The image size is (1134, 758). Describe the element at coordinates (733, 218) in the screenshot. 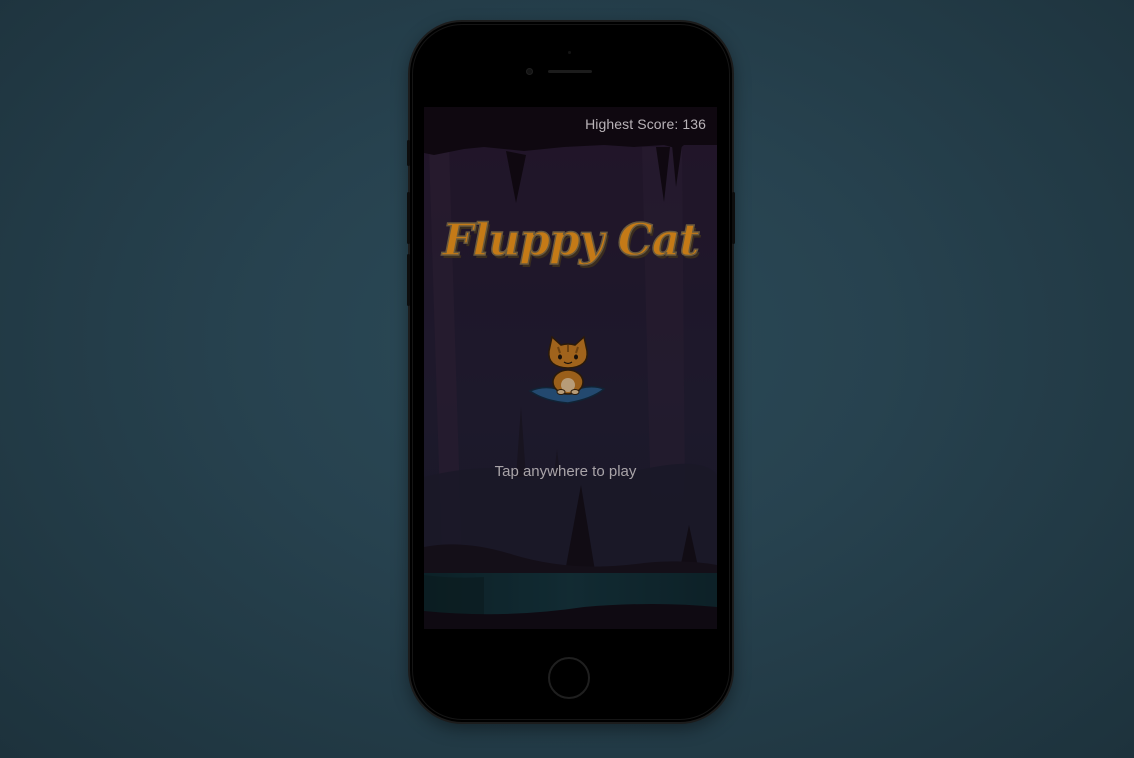

I see `phone-power-button` at that location.